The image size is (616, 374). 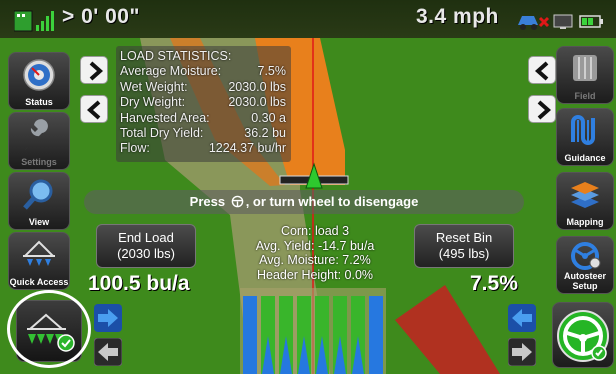 I want to click on quick-access-button-label: Quick Access, so click(x=39, y=282).